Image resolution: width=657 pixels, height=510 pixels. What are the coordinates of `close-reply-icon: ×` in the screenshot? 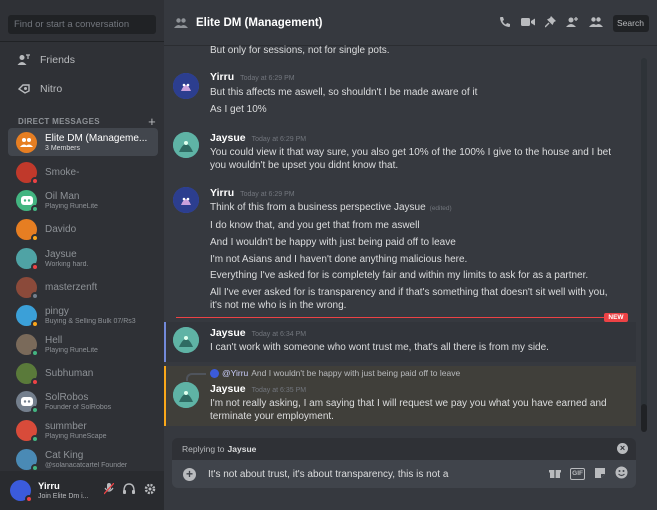 It's located at (622, 448).